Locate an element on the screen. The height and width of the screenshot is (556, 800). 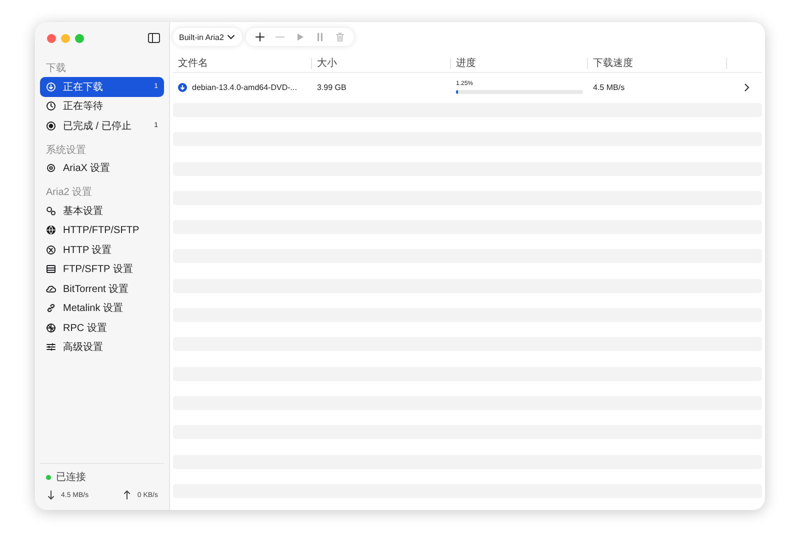
cloud-icon is located at coordinates (51, 289).